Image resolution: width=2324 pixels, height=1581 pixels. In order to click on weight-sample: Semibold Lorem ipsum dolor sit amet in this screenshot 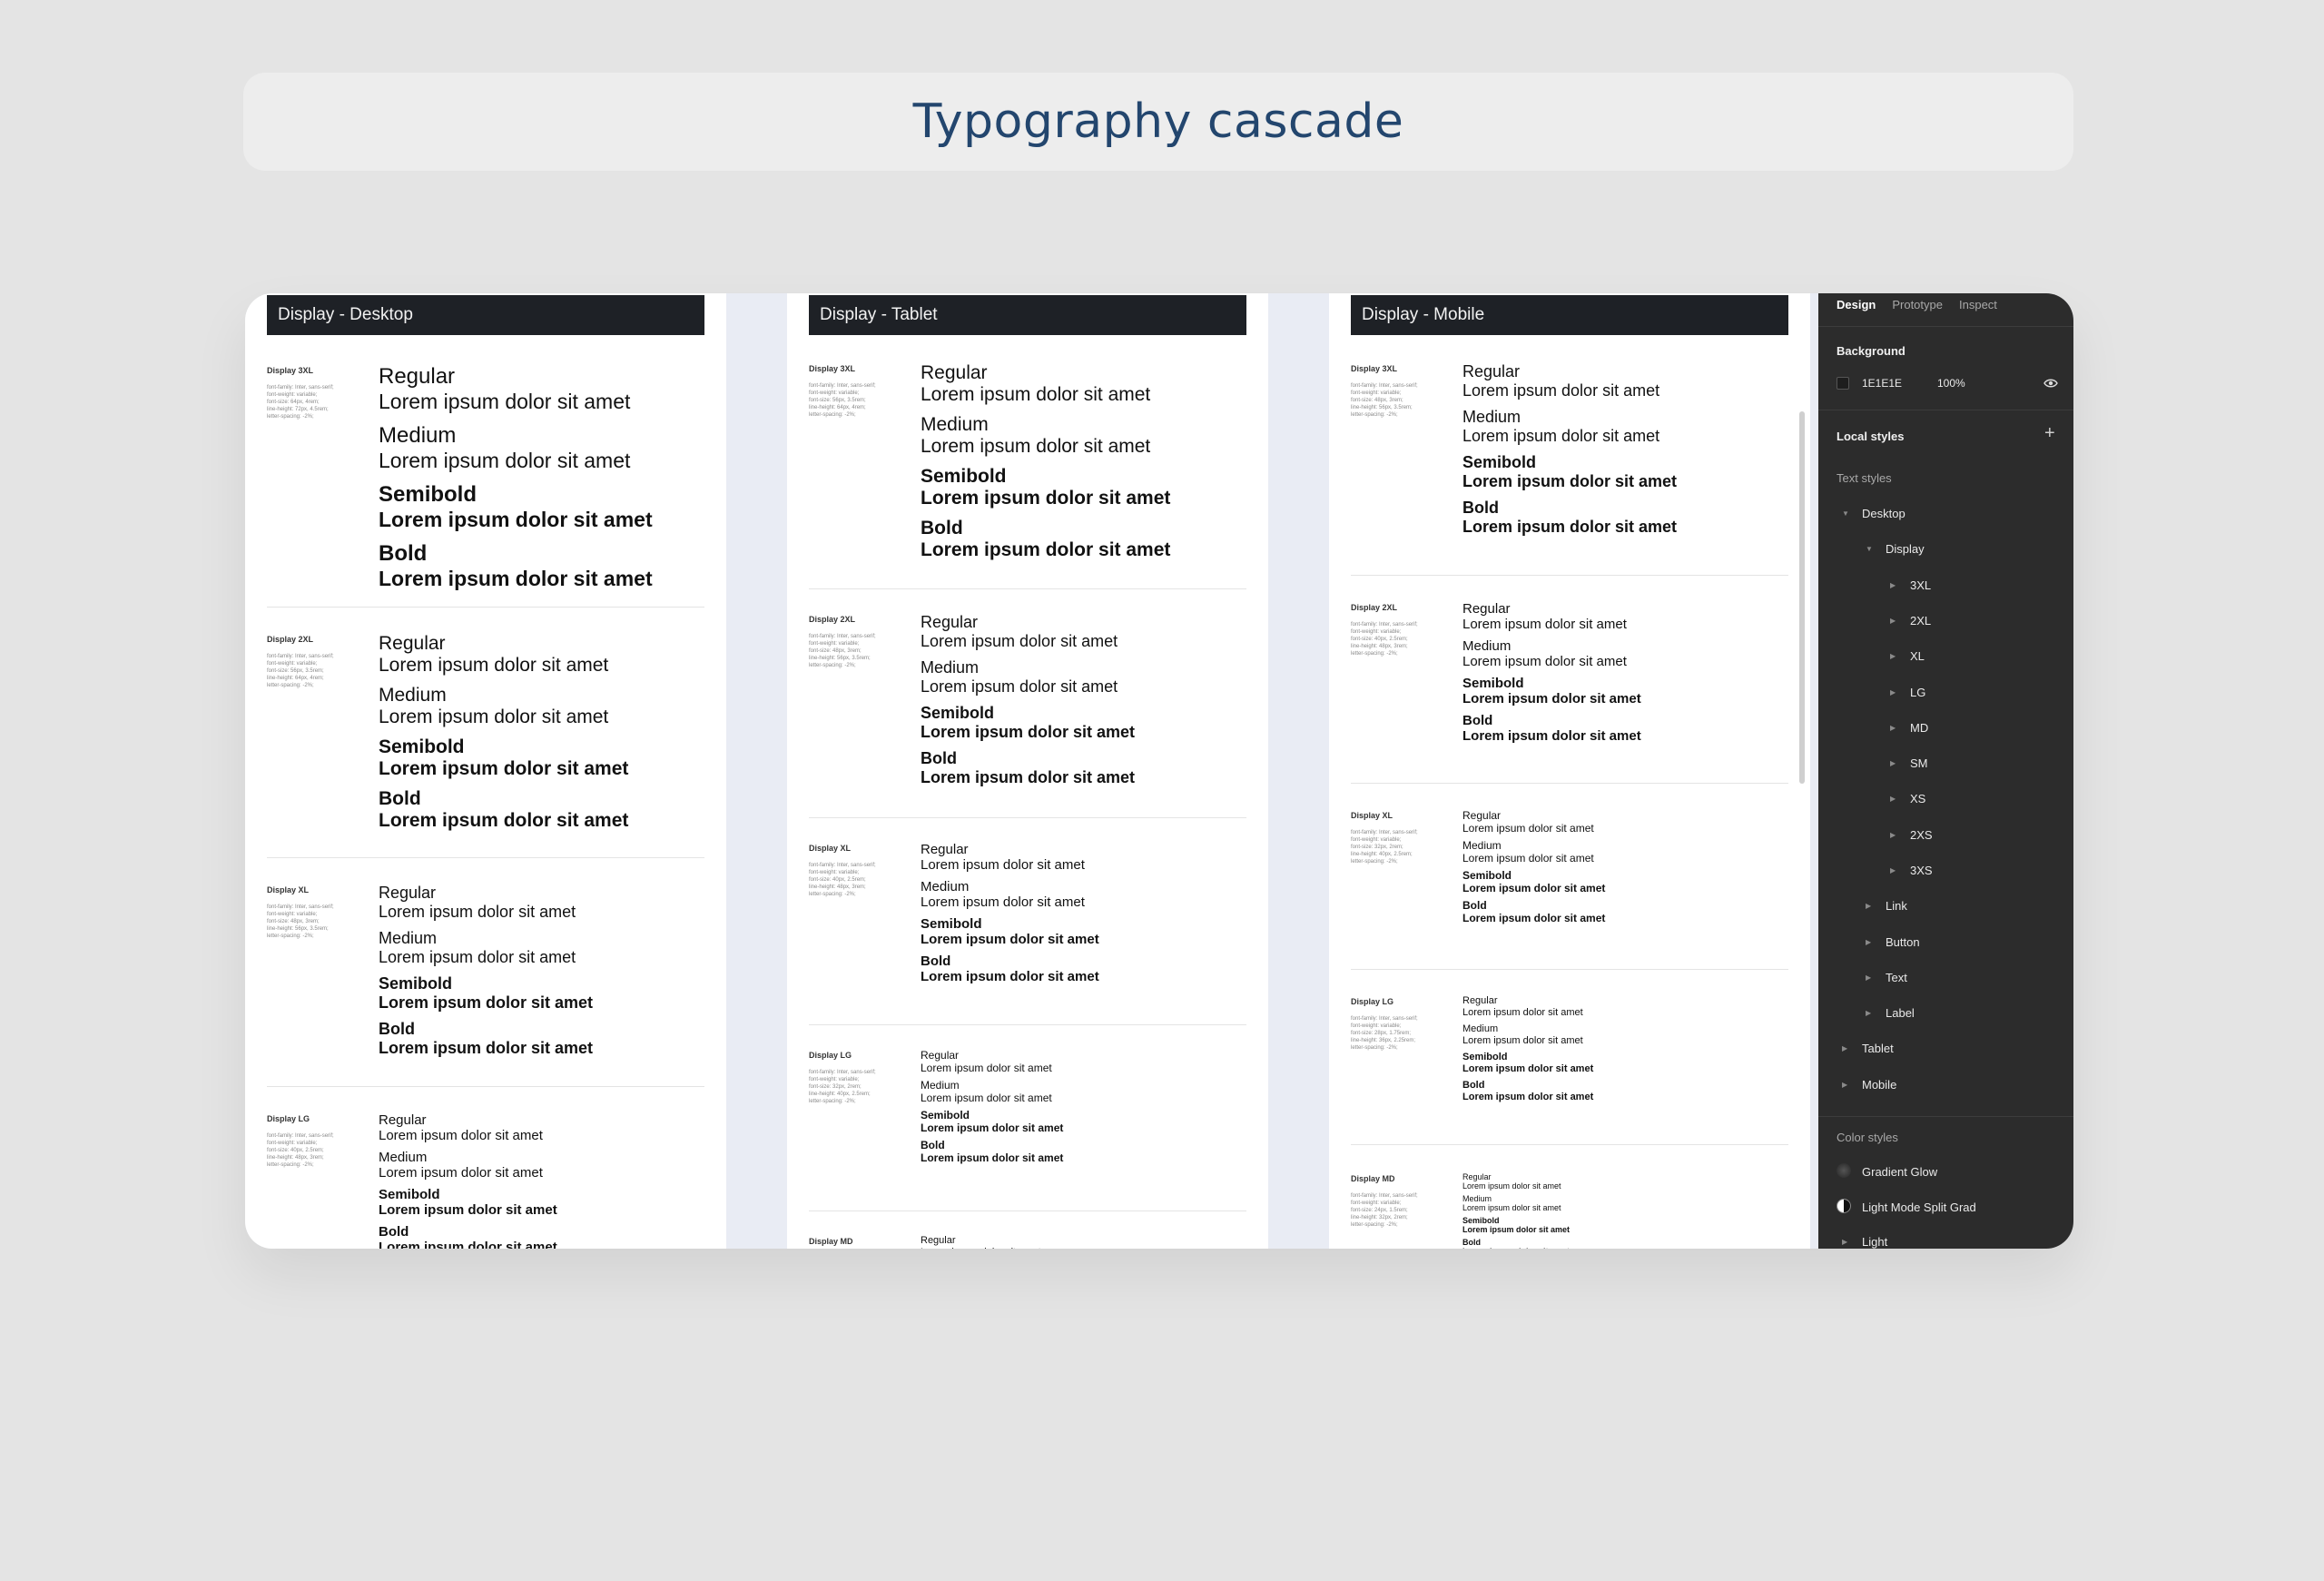, I will do `click(503, 758)`.